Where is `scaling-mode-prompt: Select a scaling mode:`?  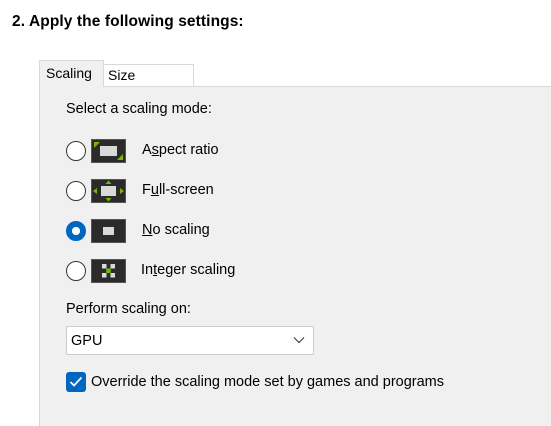
scaling-mode-prompt: Select a scaling mode: is located at coordinates (139, 109).